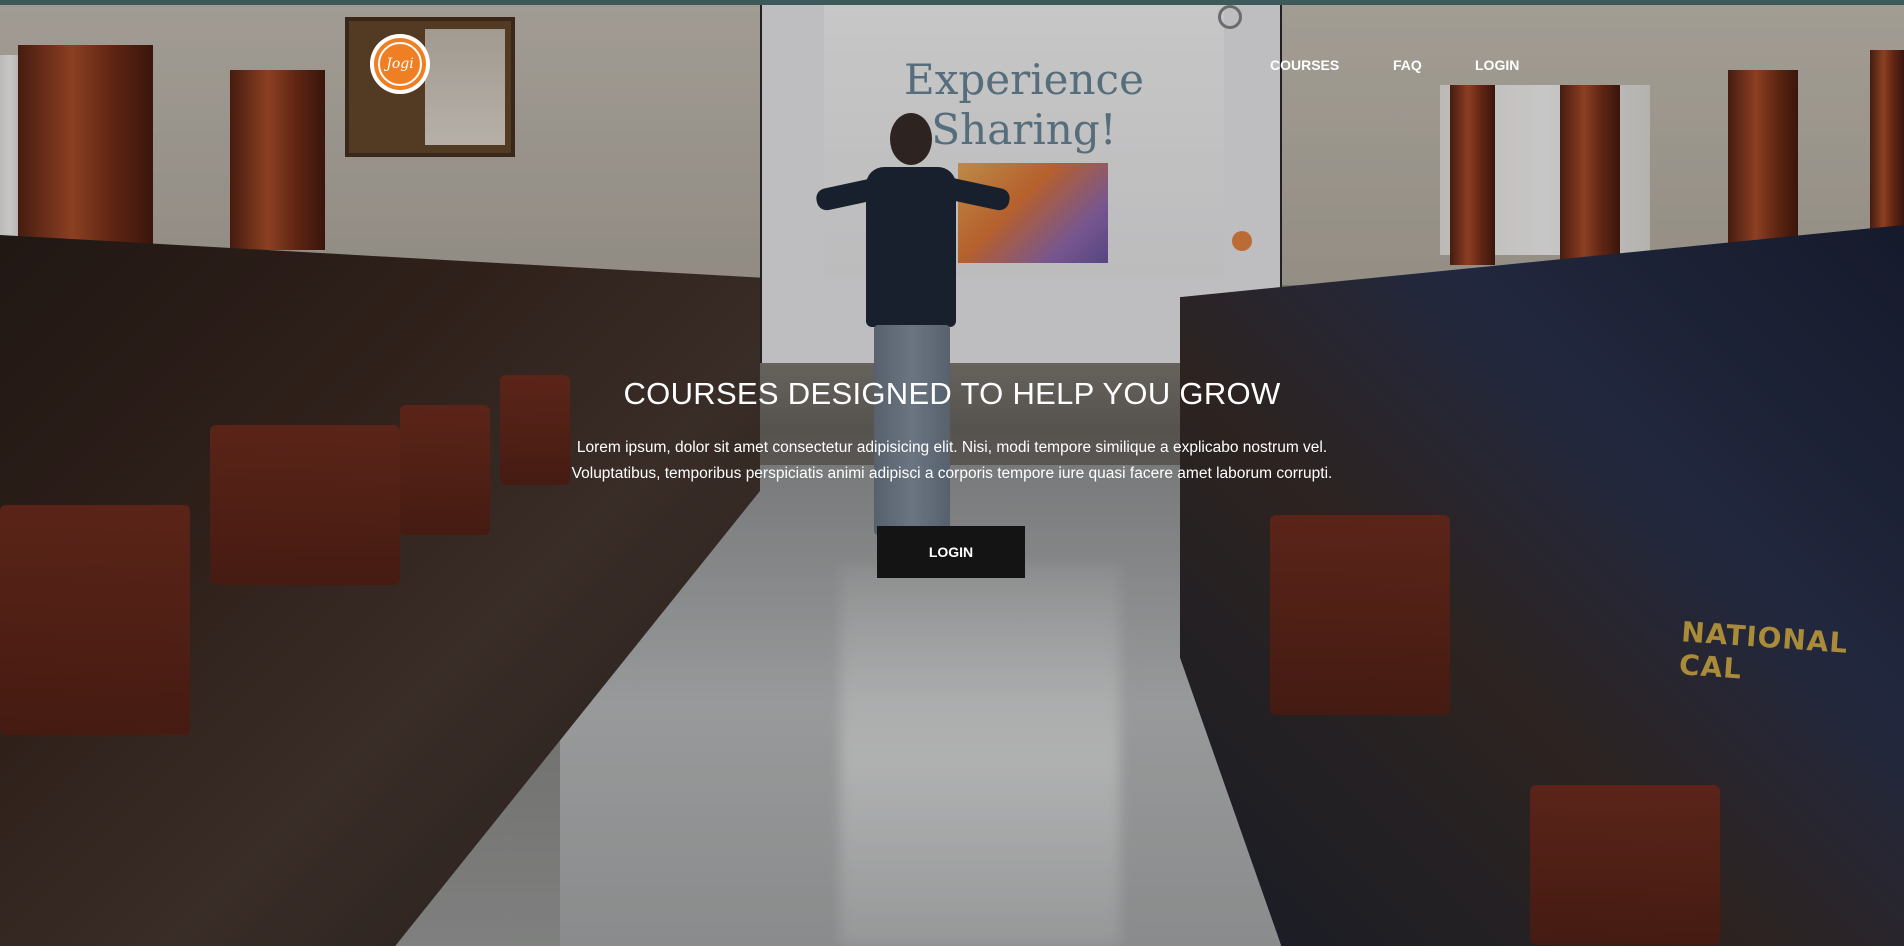 Image resolution: width=1904 pixels, height=946 pixels. I want to click on hero-login-button: LOGIN, so click(951, 552).